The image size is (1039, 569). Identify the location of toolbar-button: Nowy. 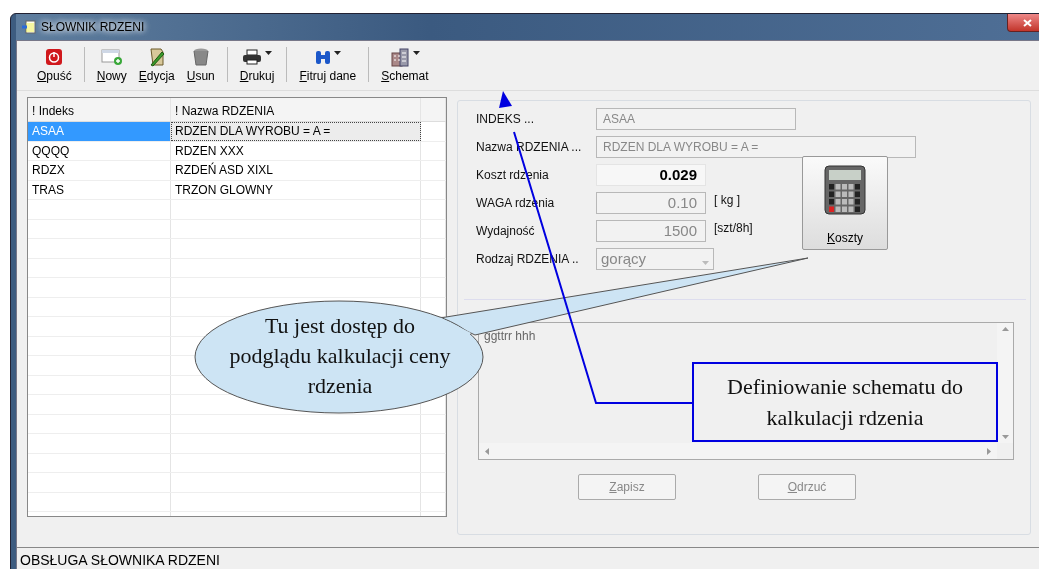
(111, 65).